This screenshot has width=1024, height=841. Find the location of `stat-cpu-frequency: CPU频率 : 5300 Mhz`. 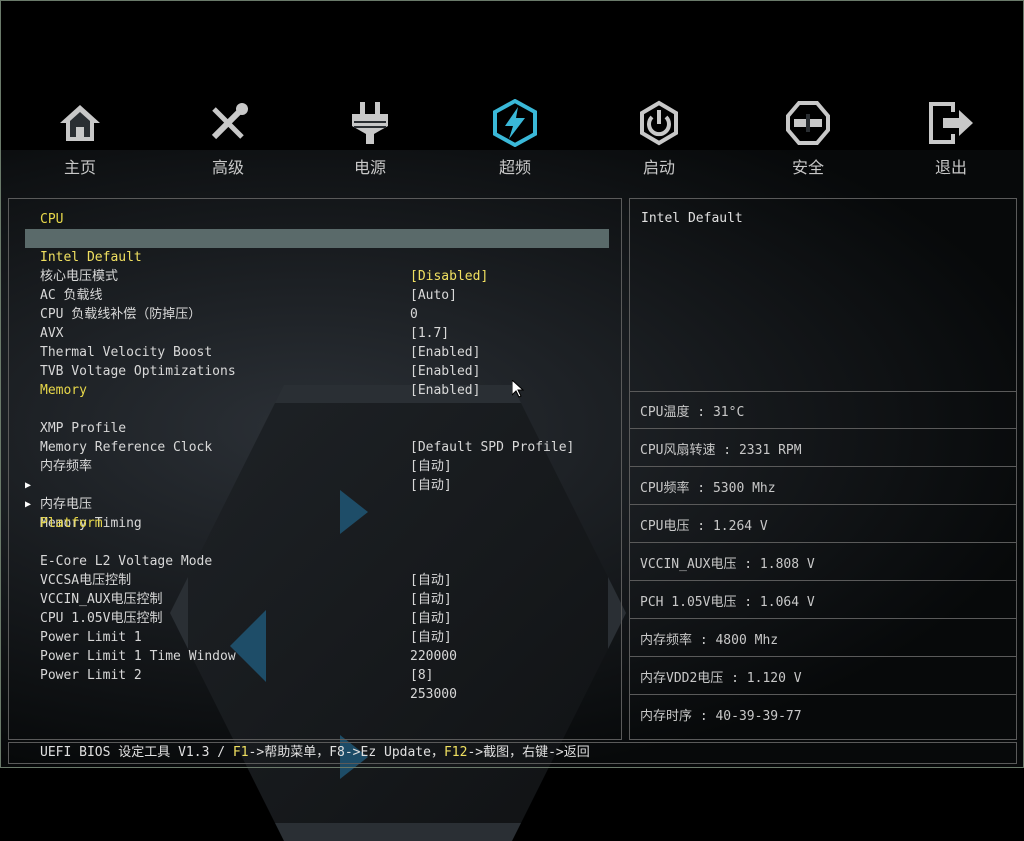

stat-cpu-frequency: CPU频率 : 5300 Mhz is located at coordinates (823, 486).